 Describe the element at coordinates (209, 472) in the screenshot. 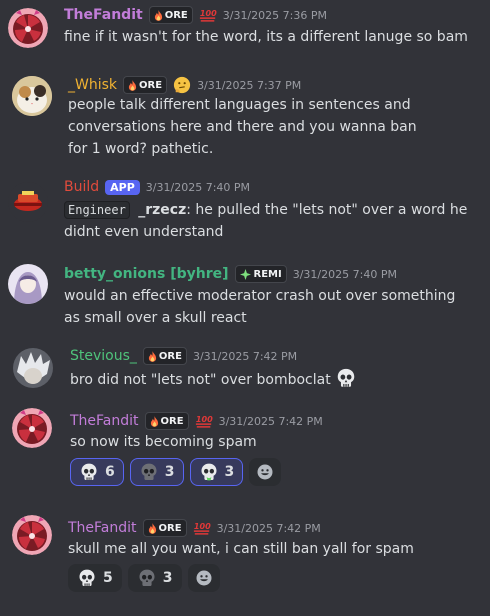

I see `green-skull-icon` at that location.